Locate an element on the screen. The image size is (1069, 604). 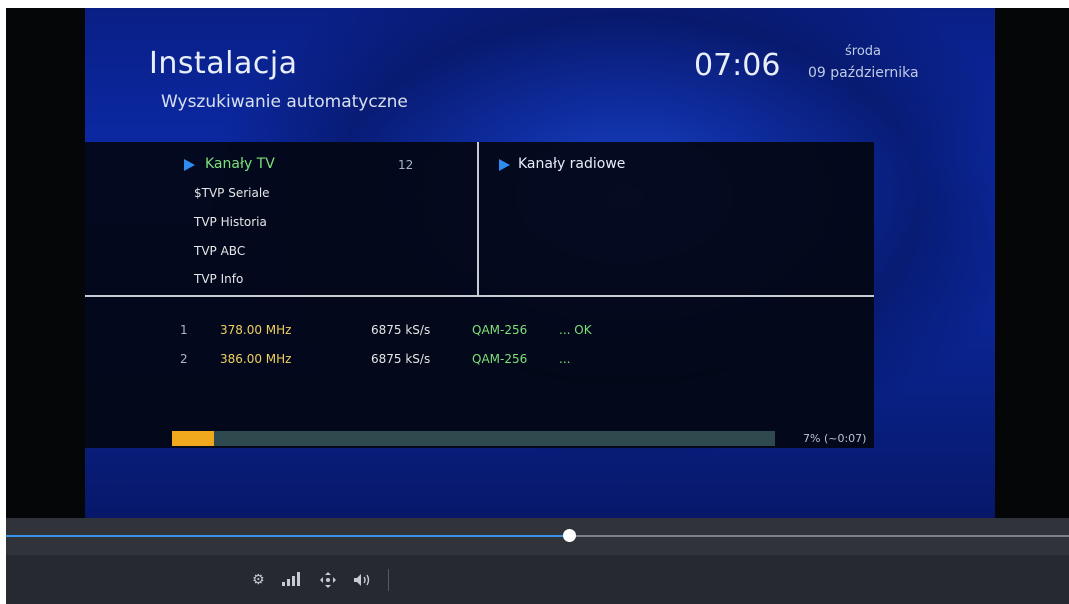
scan-progress-bar is located at coordinates (473, 438).